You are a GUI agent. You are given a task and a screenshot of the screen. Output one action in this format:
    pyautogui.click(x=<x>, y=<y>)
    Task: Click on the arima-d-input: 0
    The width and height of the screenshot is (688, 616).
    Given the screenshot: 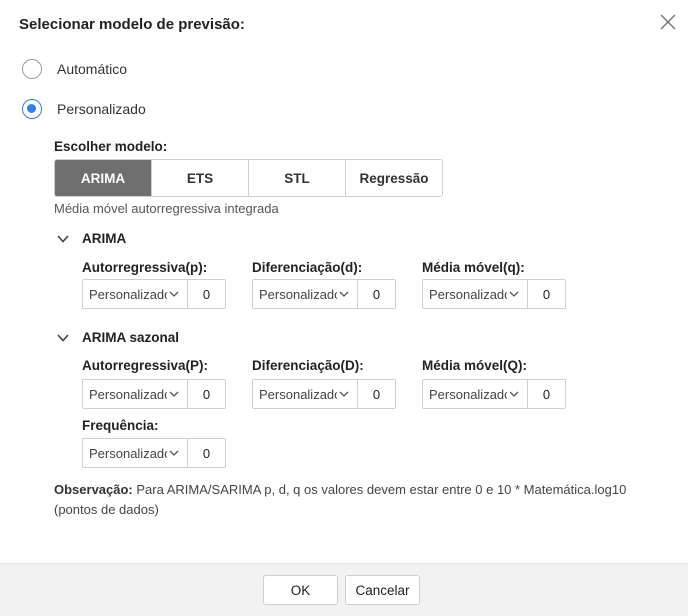 What is the action you would take?
    pyautogui.click(x=377, y=294)
    